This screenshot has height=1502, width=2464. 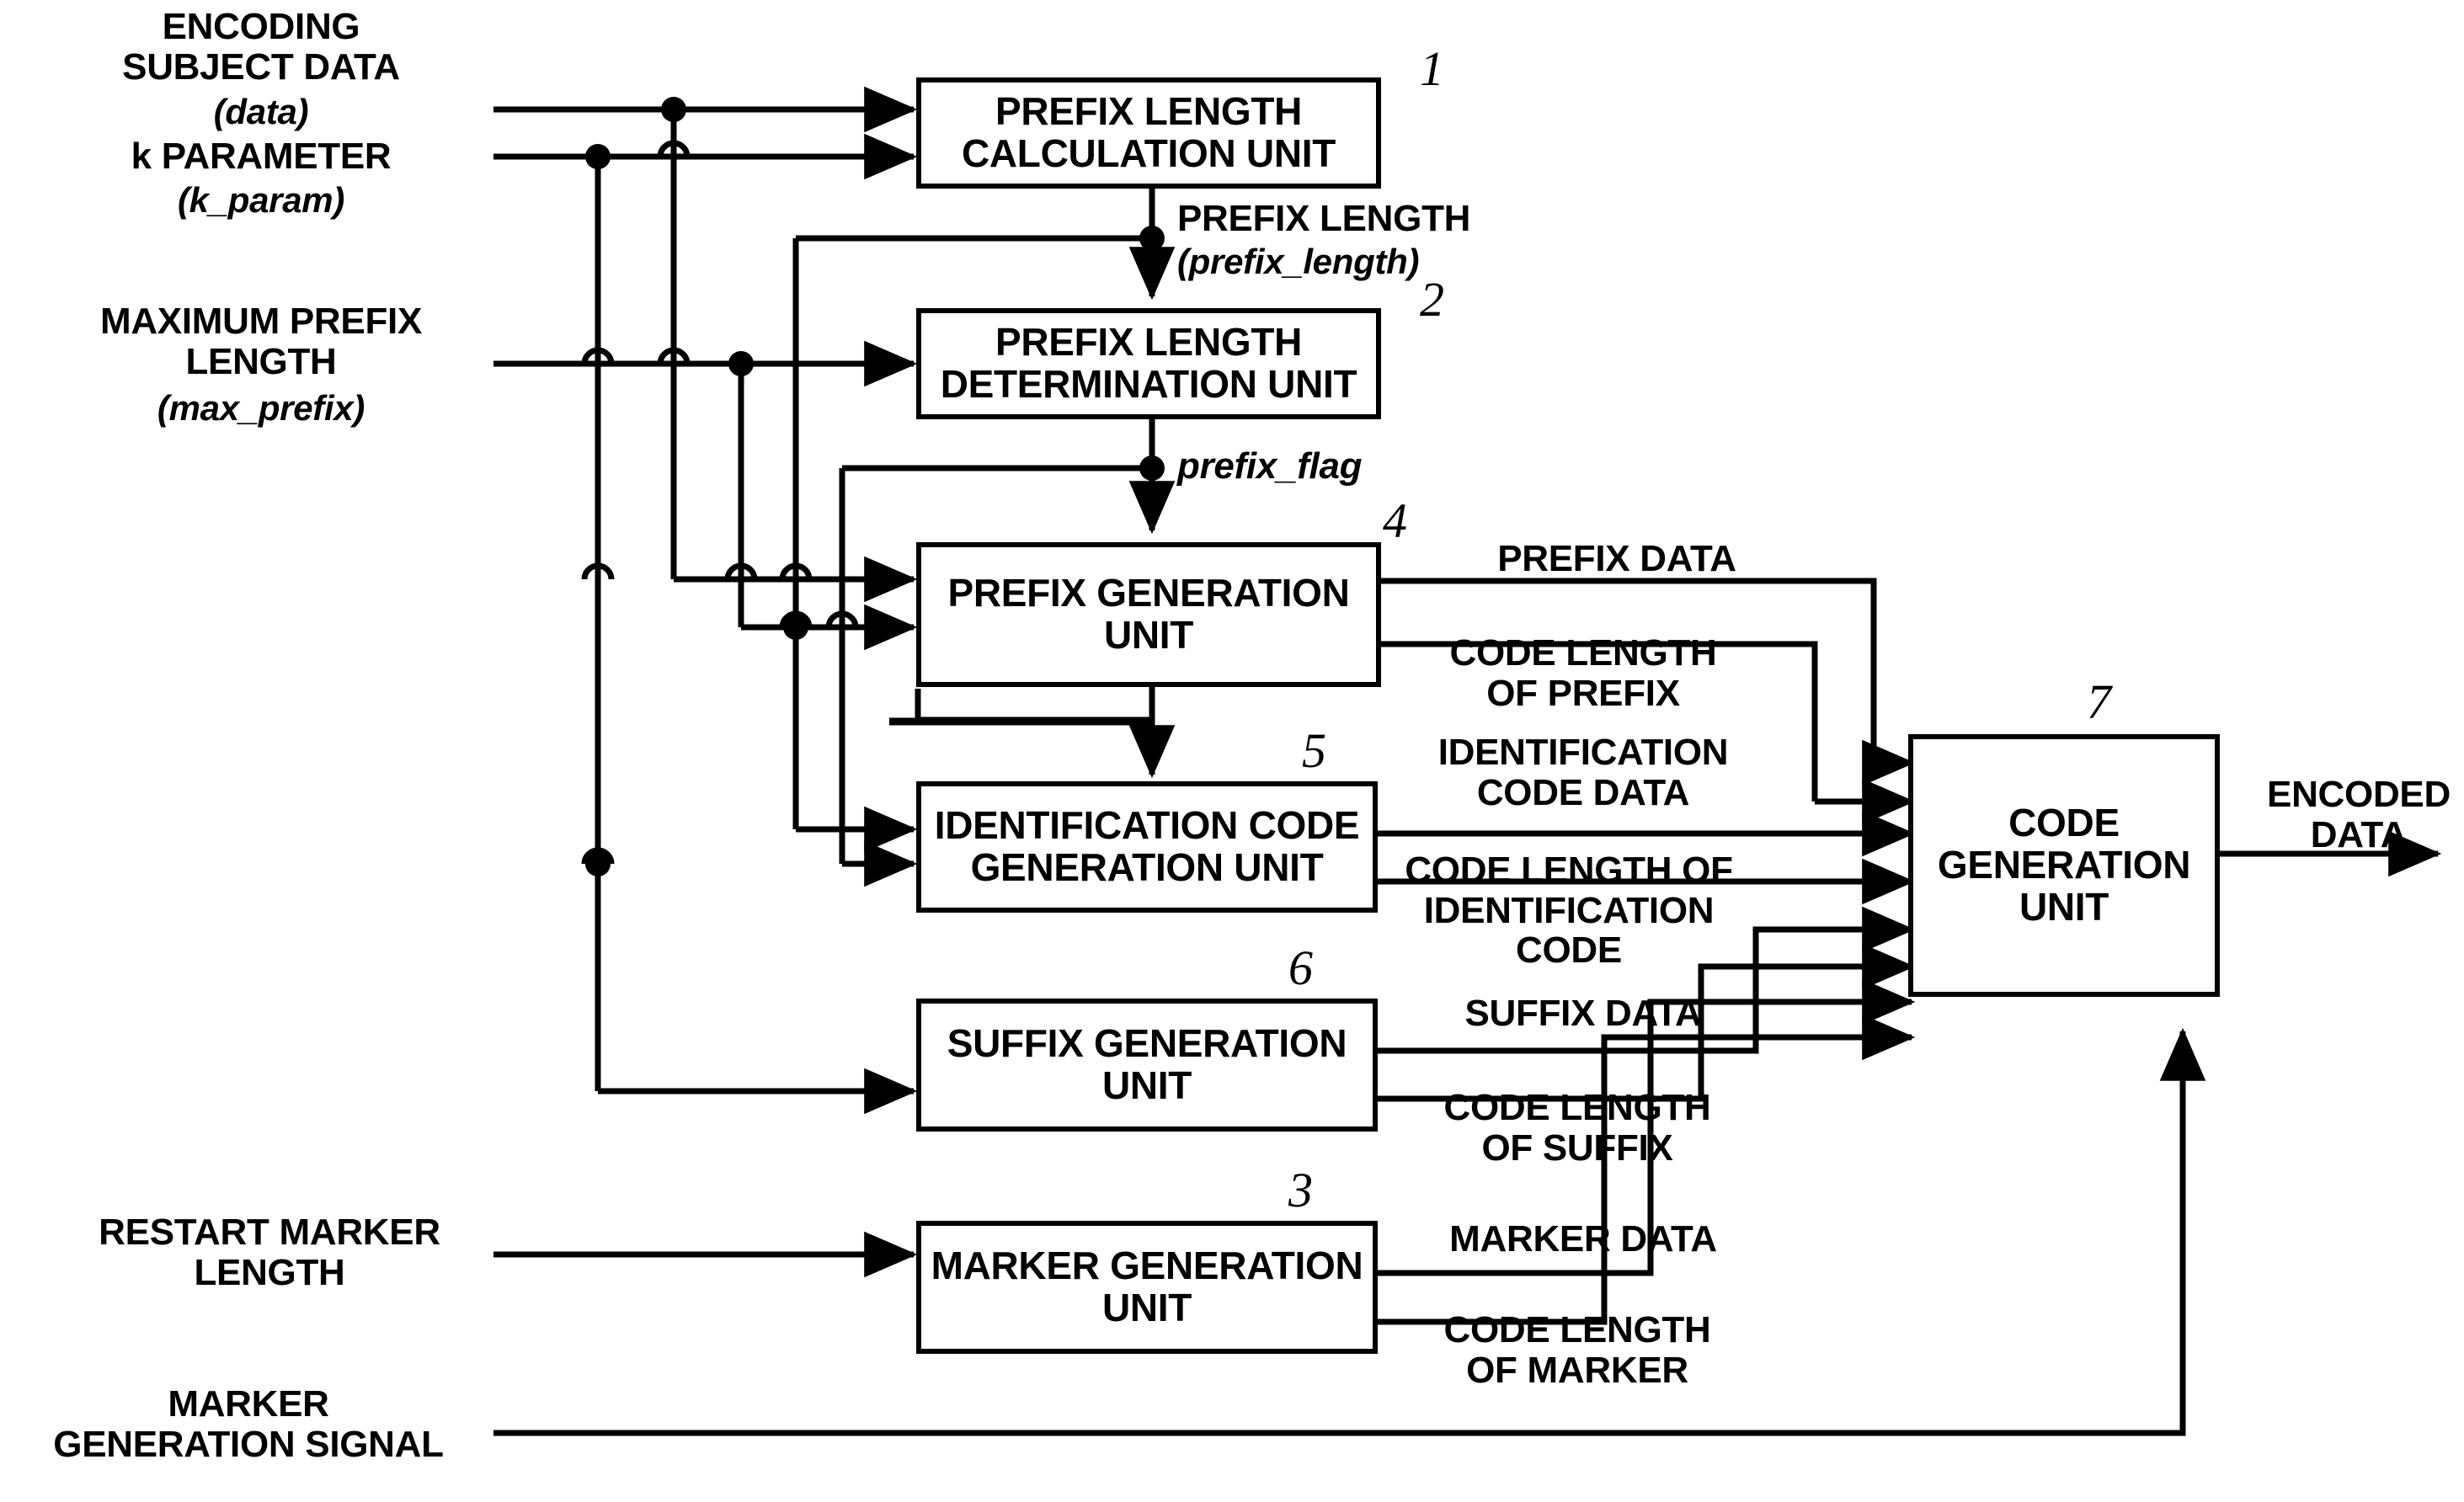 What do you see at coordinates (1324, 219) in the screenshot?
I see `signal-label-prefix-length: PREFIX LENGTH` at bounding box center [1324, 219].